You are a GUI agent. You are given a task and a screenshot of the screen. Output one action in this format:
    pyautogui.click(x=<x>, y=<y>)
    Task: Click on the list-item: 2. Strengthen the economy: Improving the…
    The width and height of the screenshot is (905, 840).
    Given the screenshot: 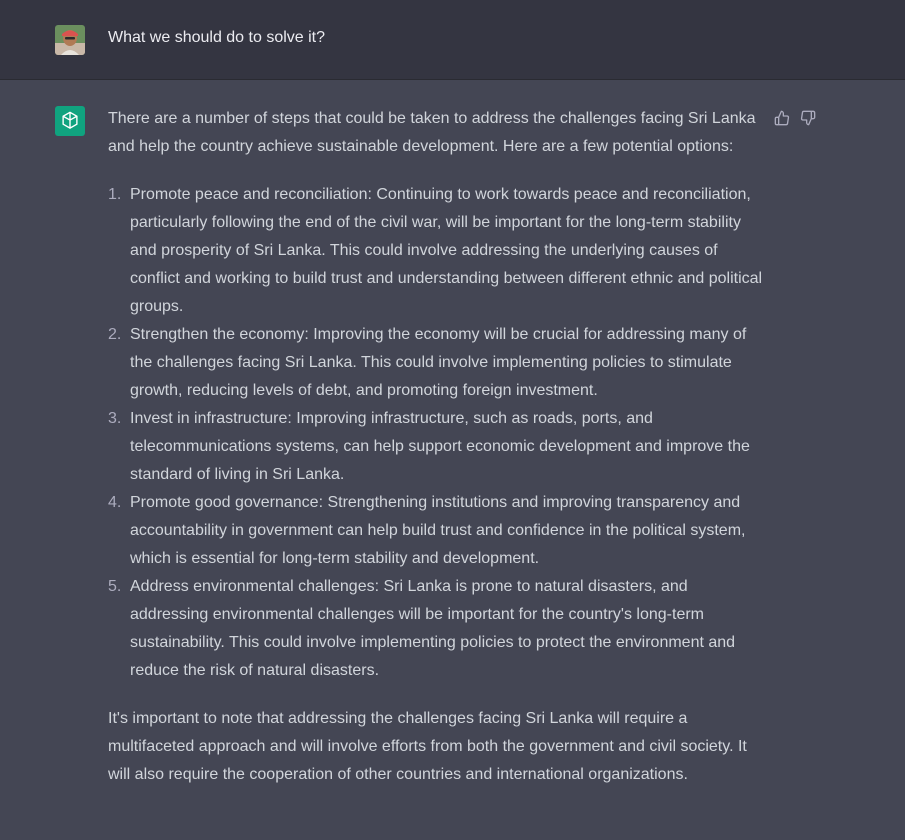 What is the action you would take?
    pyautogui.click(x=438, y=363)
    